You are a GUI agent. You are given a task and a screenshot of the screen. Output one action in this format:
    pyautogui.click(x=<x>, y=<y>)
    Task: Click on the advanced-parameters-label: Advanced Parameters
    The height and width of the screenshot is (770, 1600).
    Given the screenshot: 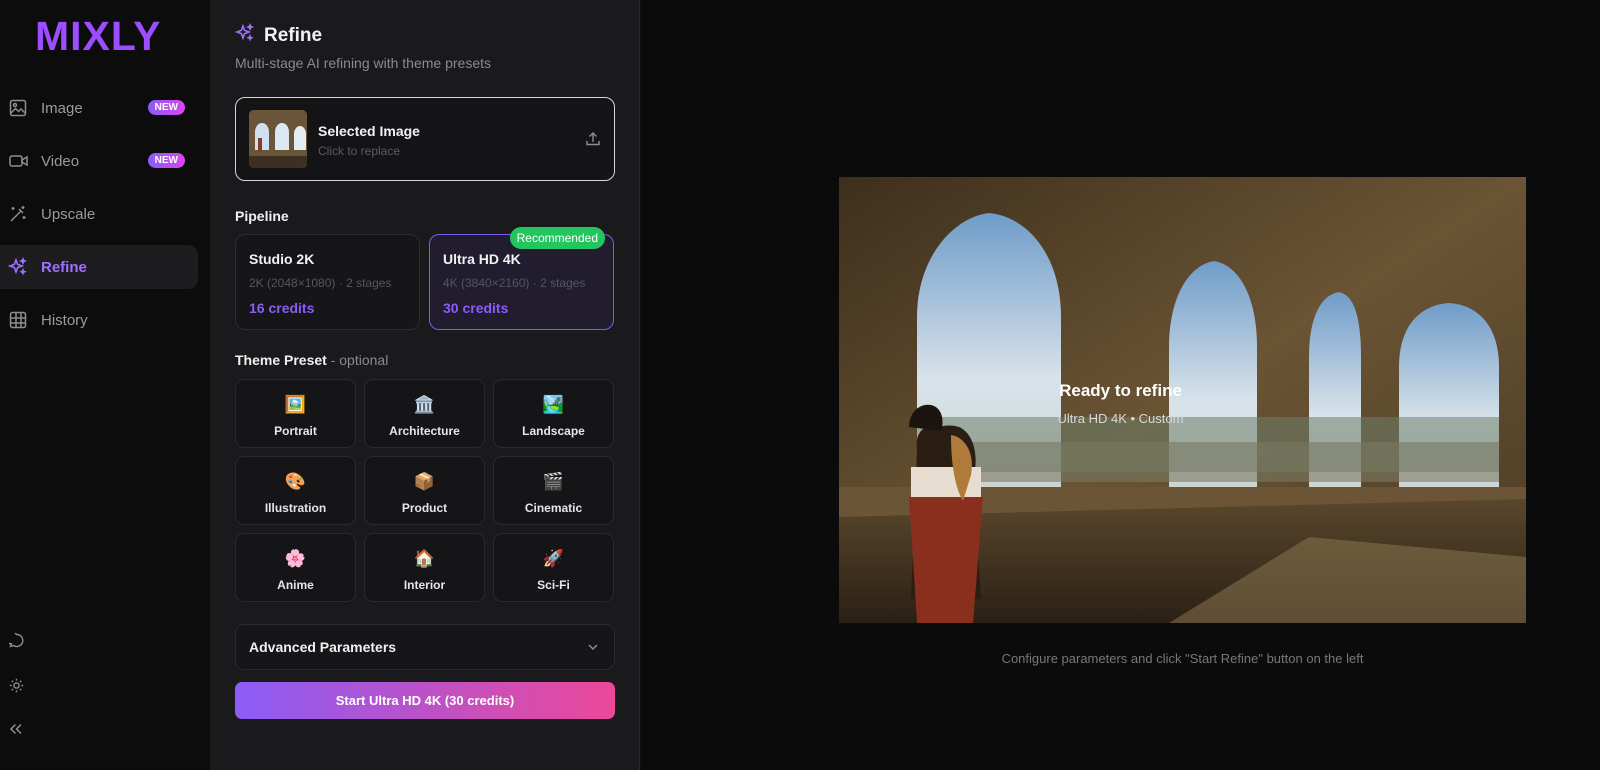 What is the action you would take?
    pyautogui.click(x=323, y=647)
    